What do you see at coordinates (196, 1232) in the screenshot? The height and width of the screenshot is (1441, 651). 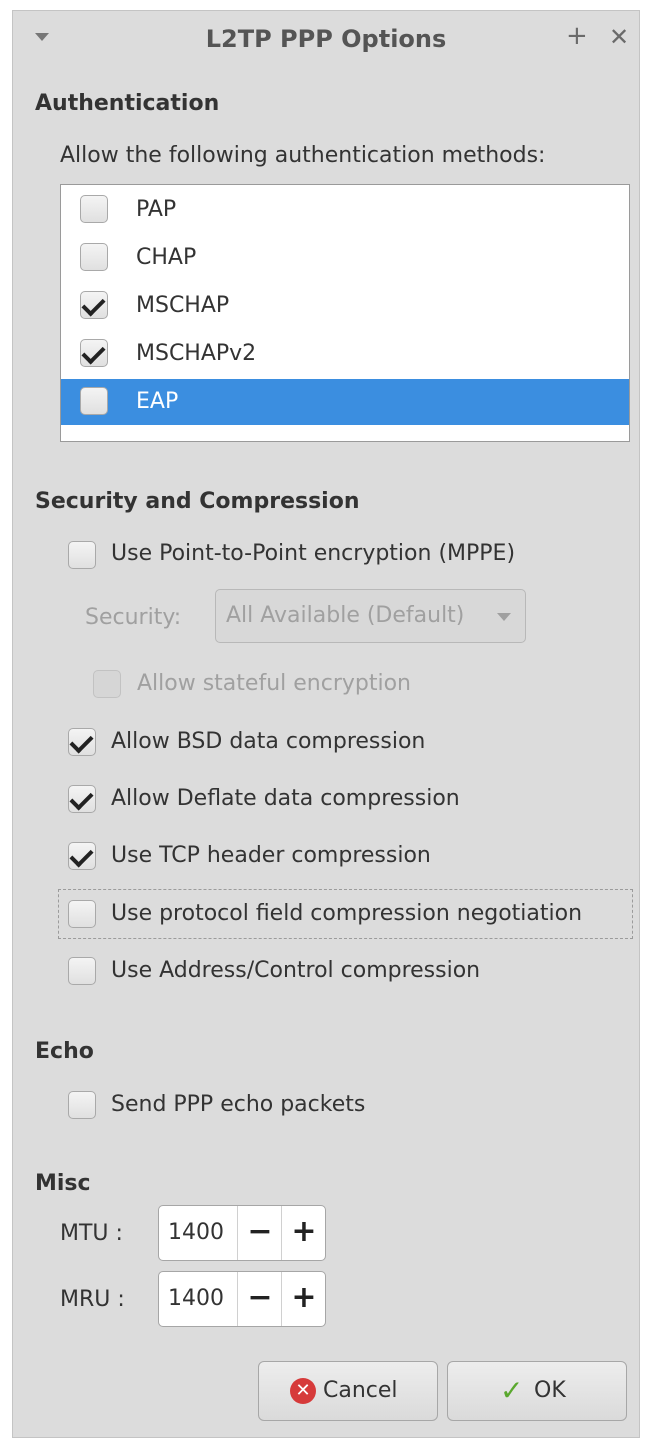 I see `mtu-value: 1400` at bounding box center [196, 1232].